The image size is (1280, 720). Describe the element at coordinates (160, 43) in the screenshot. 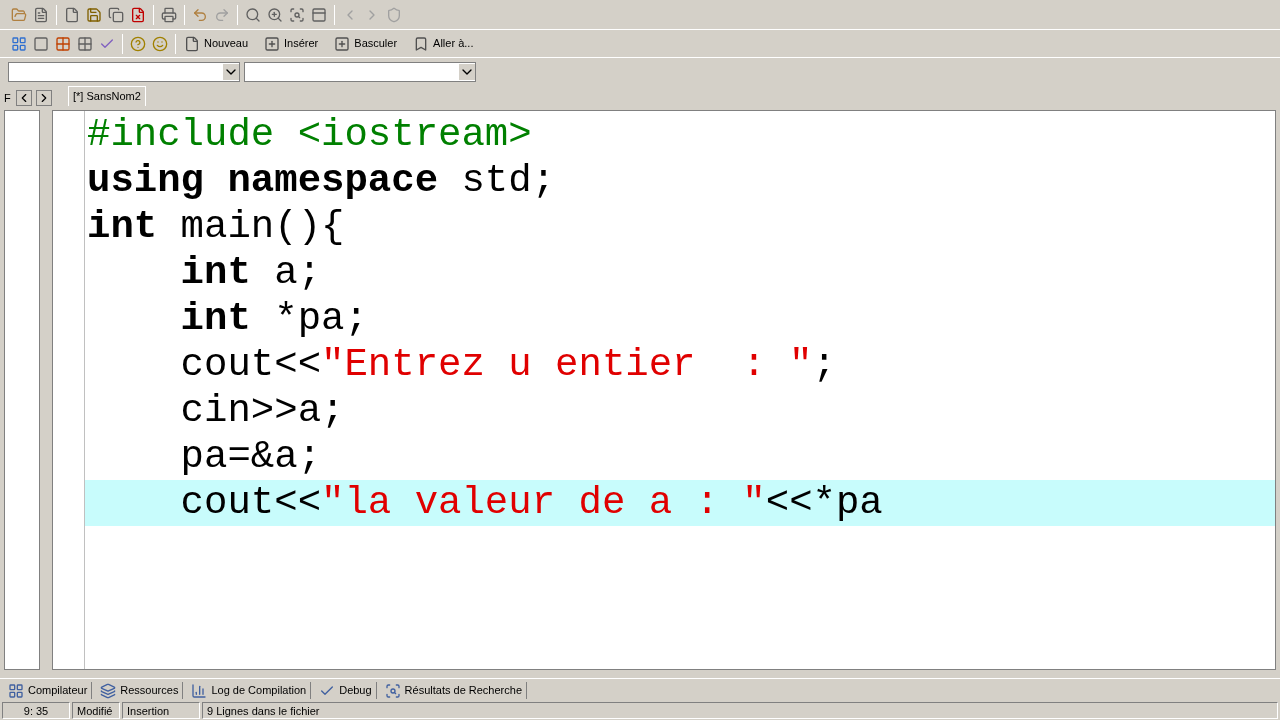

I see `smiley-icon` at that location.